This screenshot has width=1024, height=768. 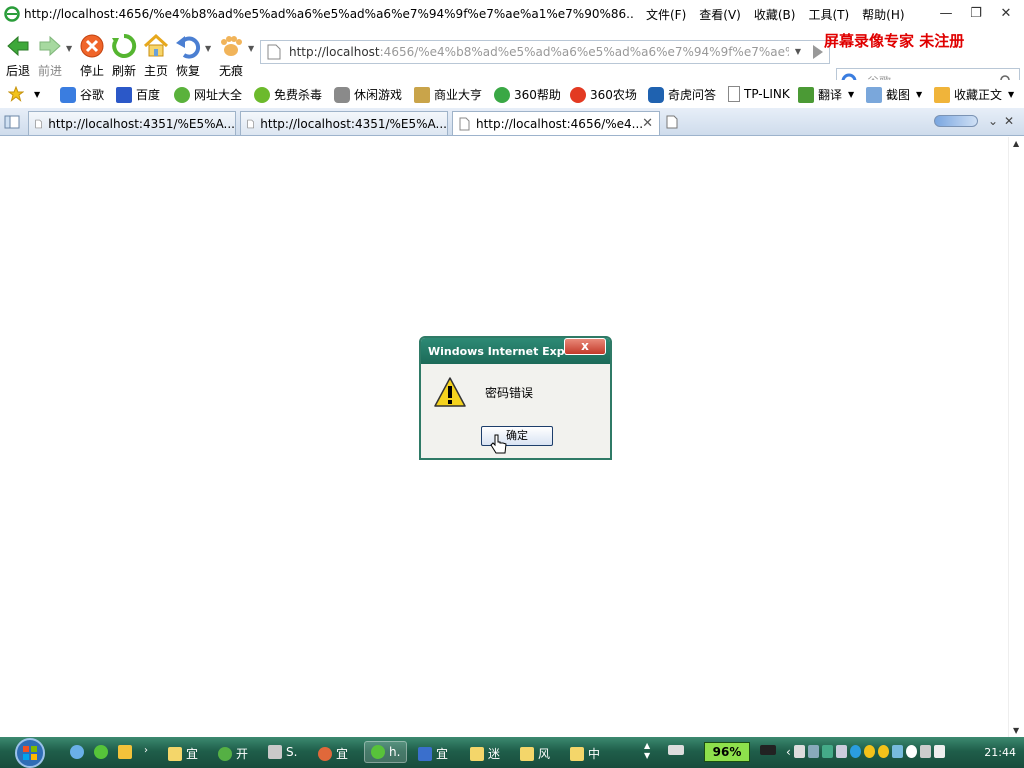 What do you see at coordinates (585, 753) in the screenshot?
I see `taskbar-item-folder-2: 中` at bounding box center [585, 753].